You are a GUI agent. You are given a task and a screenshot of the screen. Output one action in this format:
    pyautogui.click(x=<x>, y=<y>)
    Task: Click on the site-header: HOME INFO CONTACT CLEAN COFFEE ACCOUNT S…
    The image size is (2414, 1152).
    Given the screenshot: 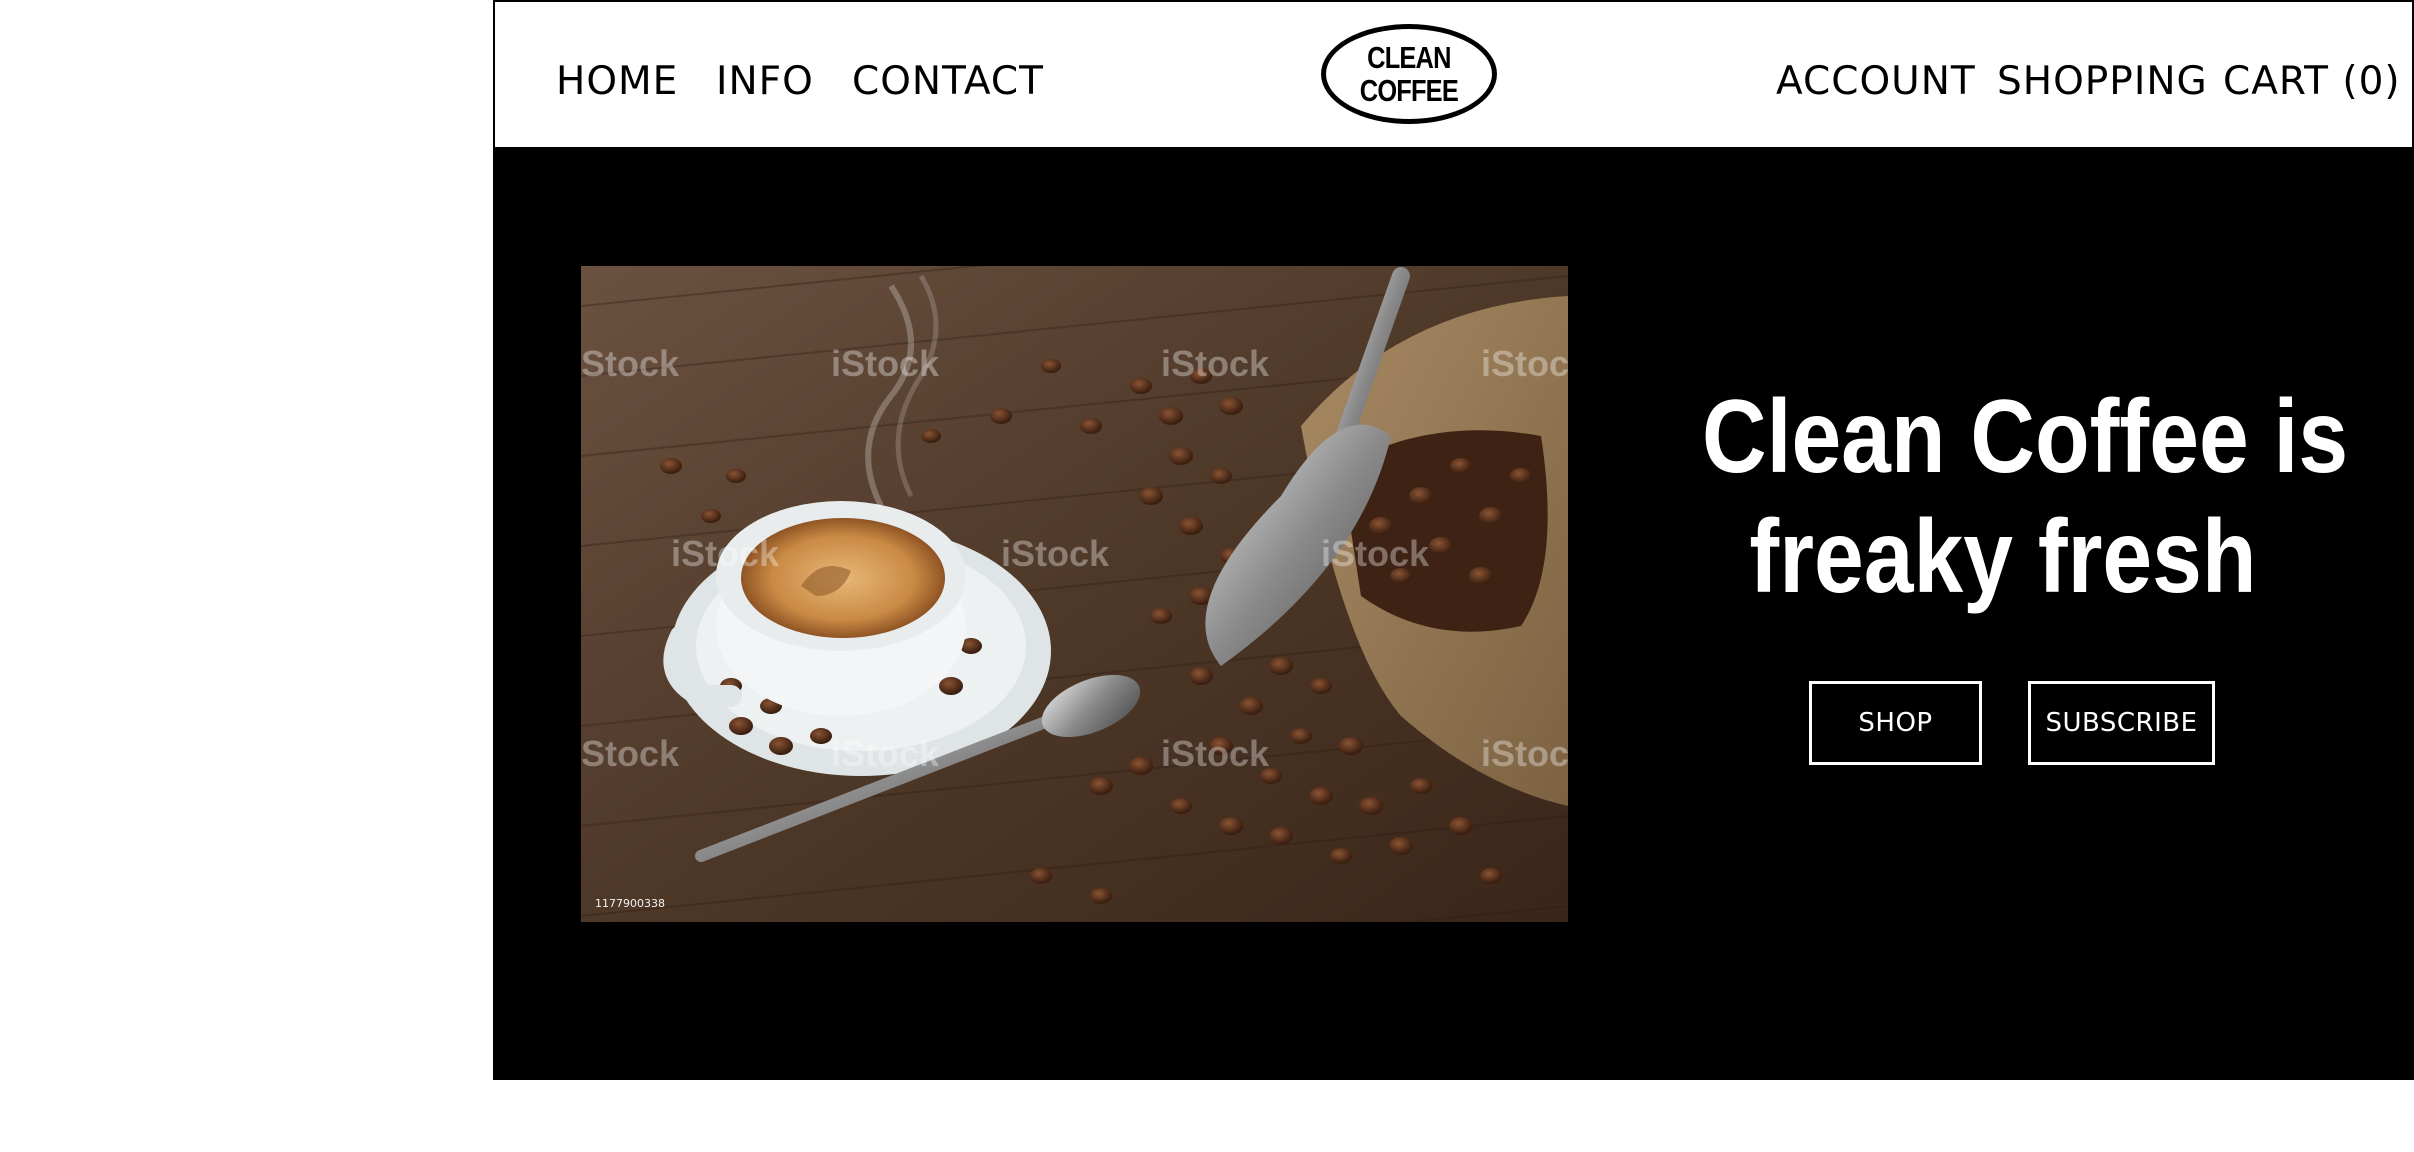 What is the action you would take?
    pyautogui.click(x=1453, y=74)
    